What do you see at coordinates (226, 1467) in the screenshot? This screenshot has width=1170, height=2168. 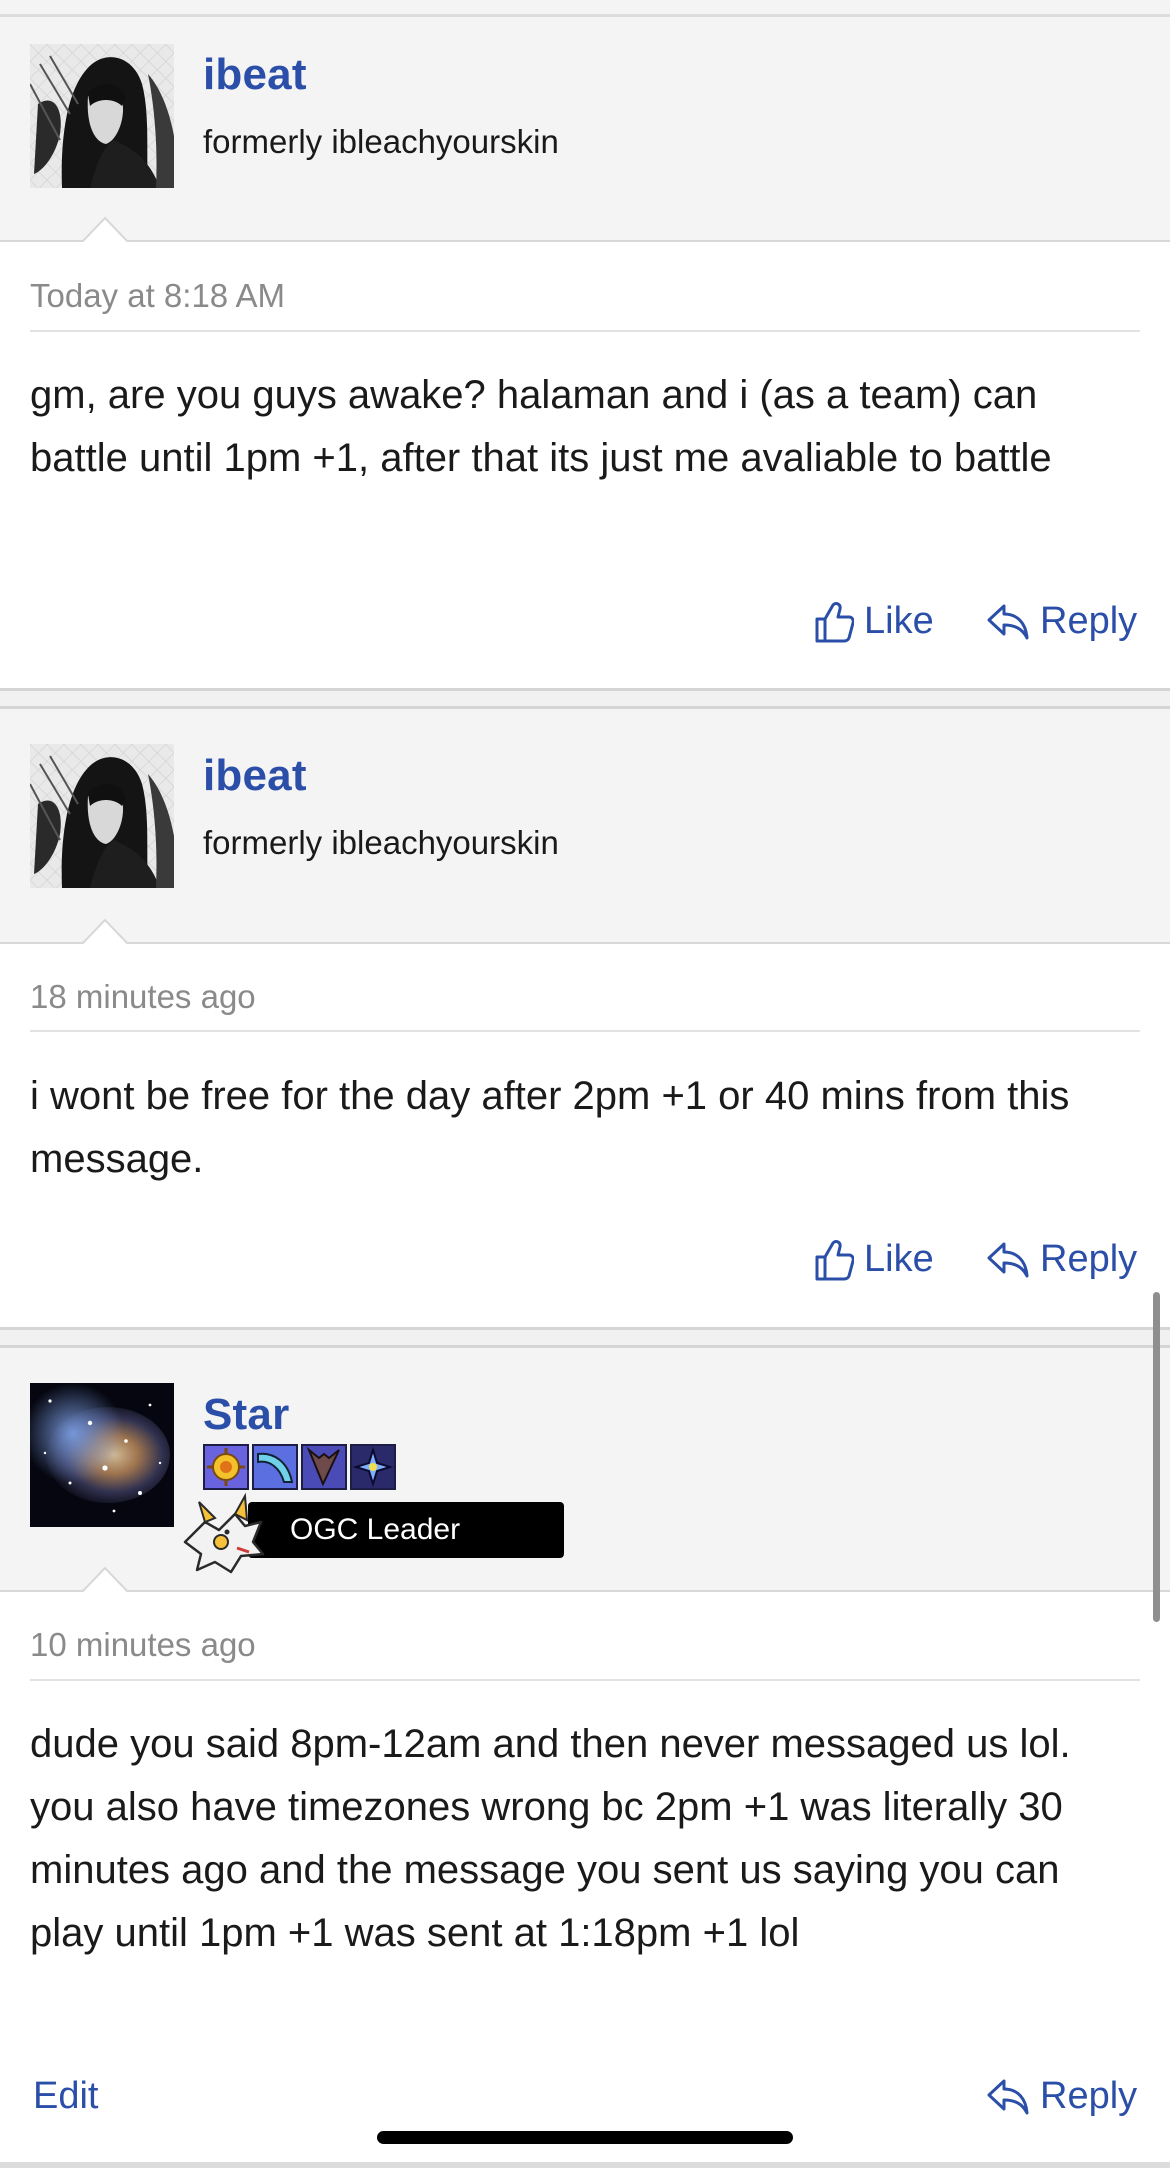 I see `sun-badge-icon` at bounding box center [226, 1467].